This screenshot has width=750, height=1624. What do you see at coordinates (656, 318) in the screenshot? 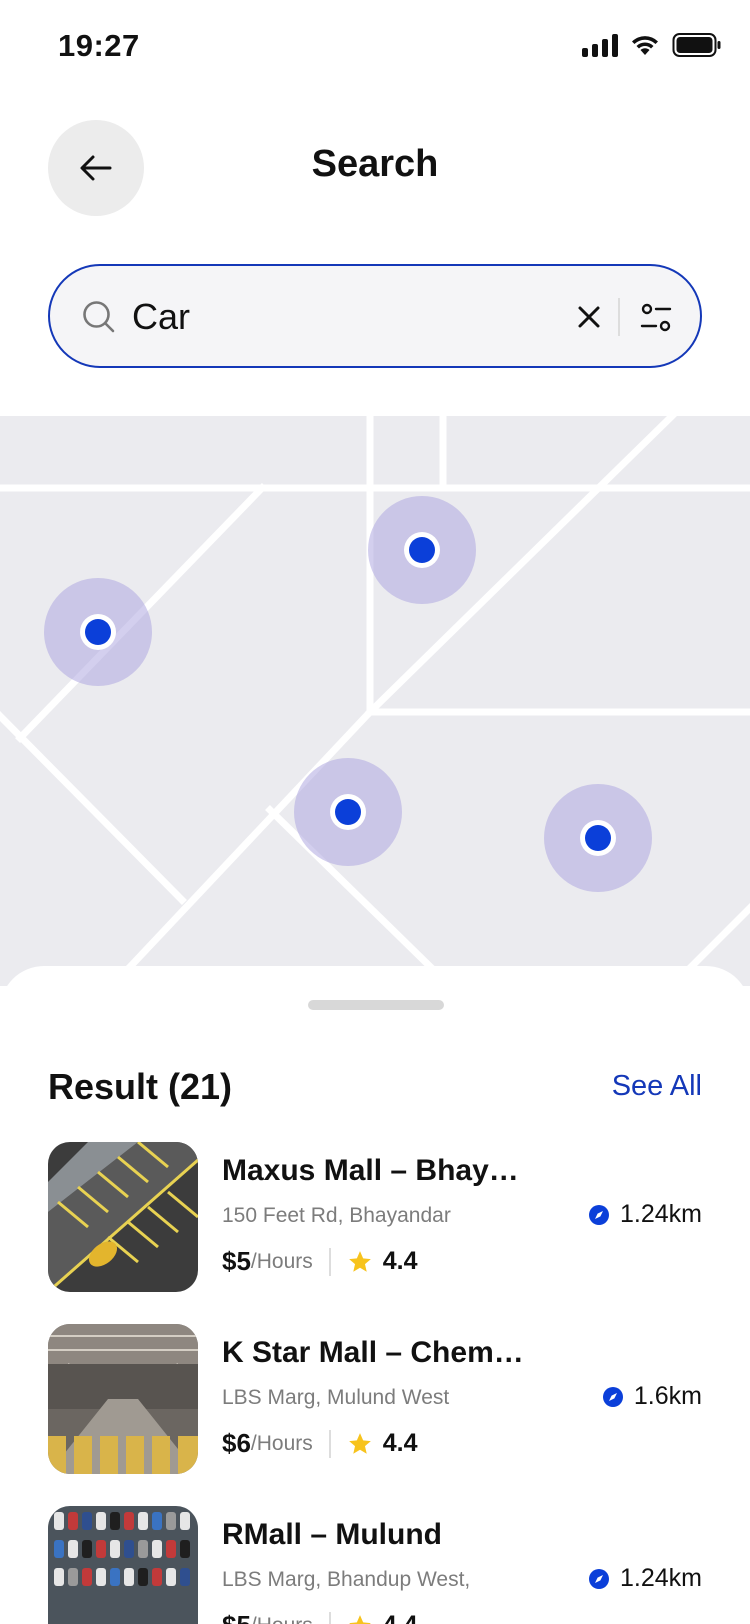
I see `filter-icon` at bounding box center [656, 318].